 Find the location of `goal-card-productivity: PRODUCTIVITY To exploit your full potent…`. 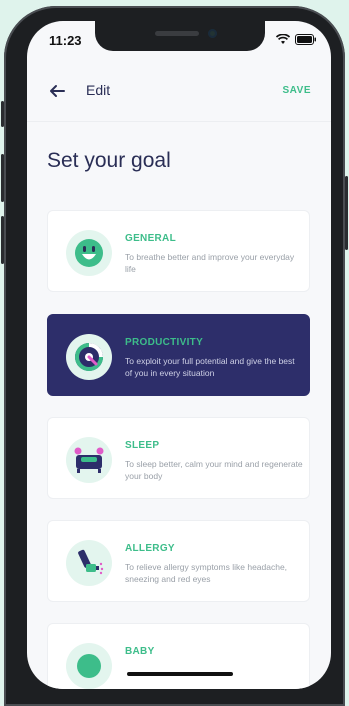

goal-card-productivity: PRODUCTIVITY To exploit your full potent… is located at coordinates (178, 355).